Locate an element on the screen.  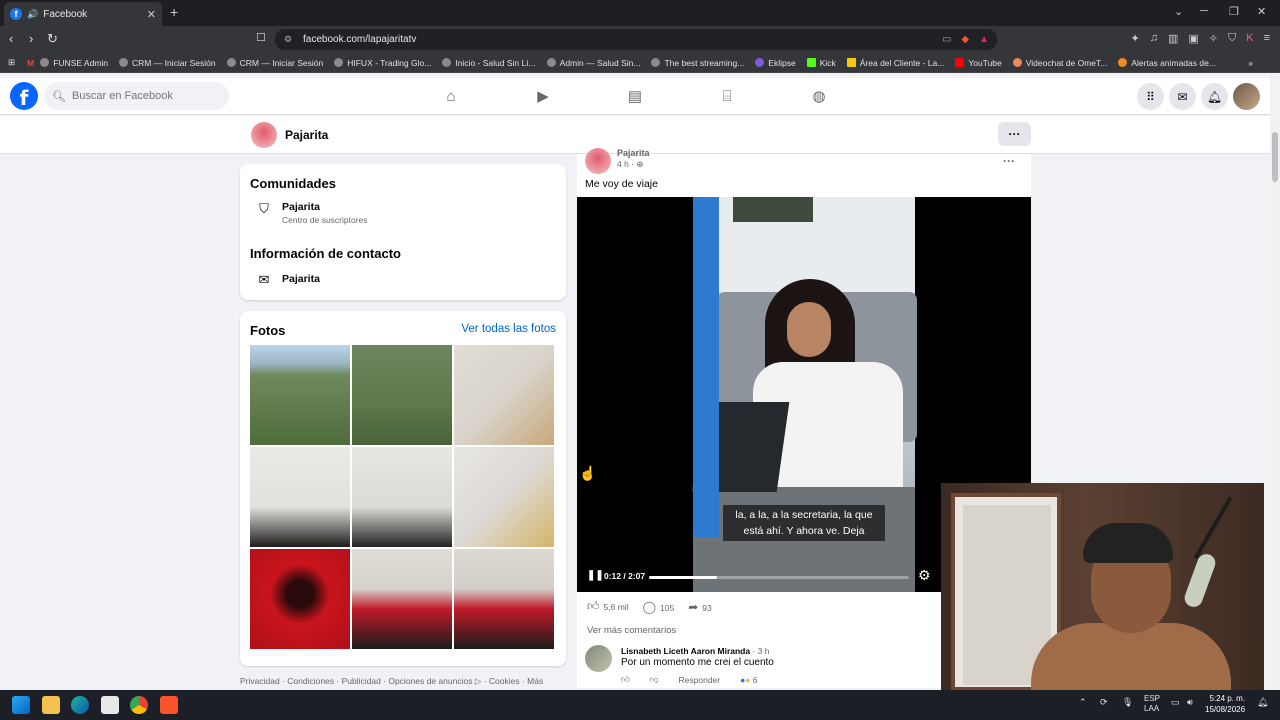
brave-icon is located at coordinates (169, 705).